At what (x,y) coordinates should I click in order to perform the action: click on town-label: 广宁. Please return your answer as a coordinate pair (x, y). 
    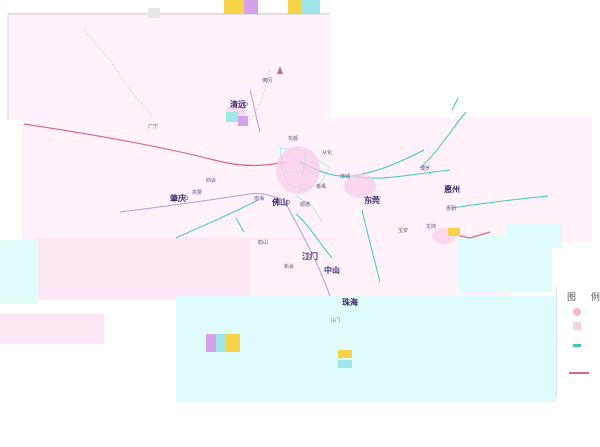
    Looking at the image, I should click on (153, 126).